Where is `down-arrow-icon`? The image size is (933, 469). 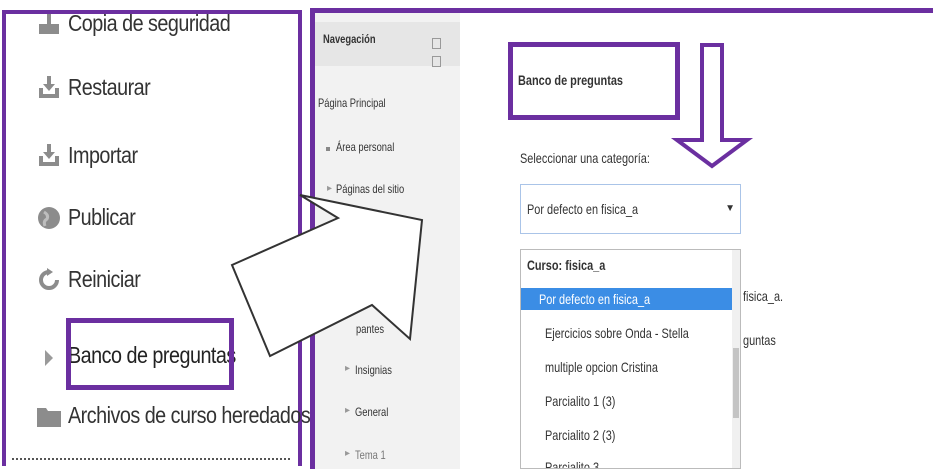 down-arrow-icon is located at coordinates (712, 106).